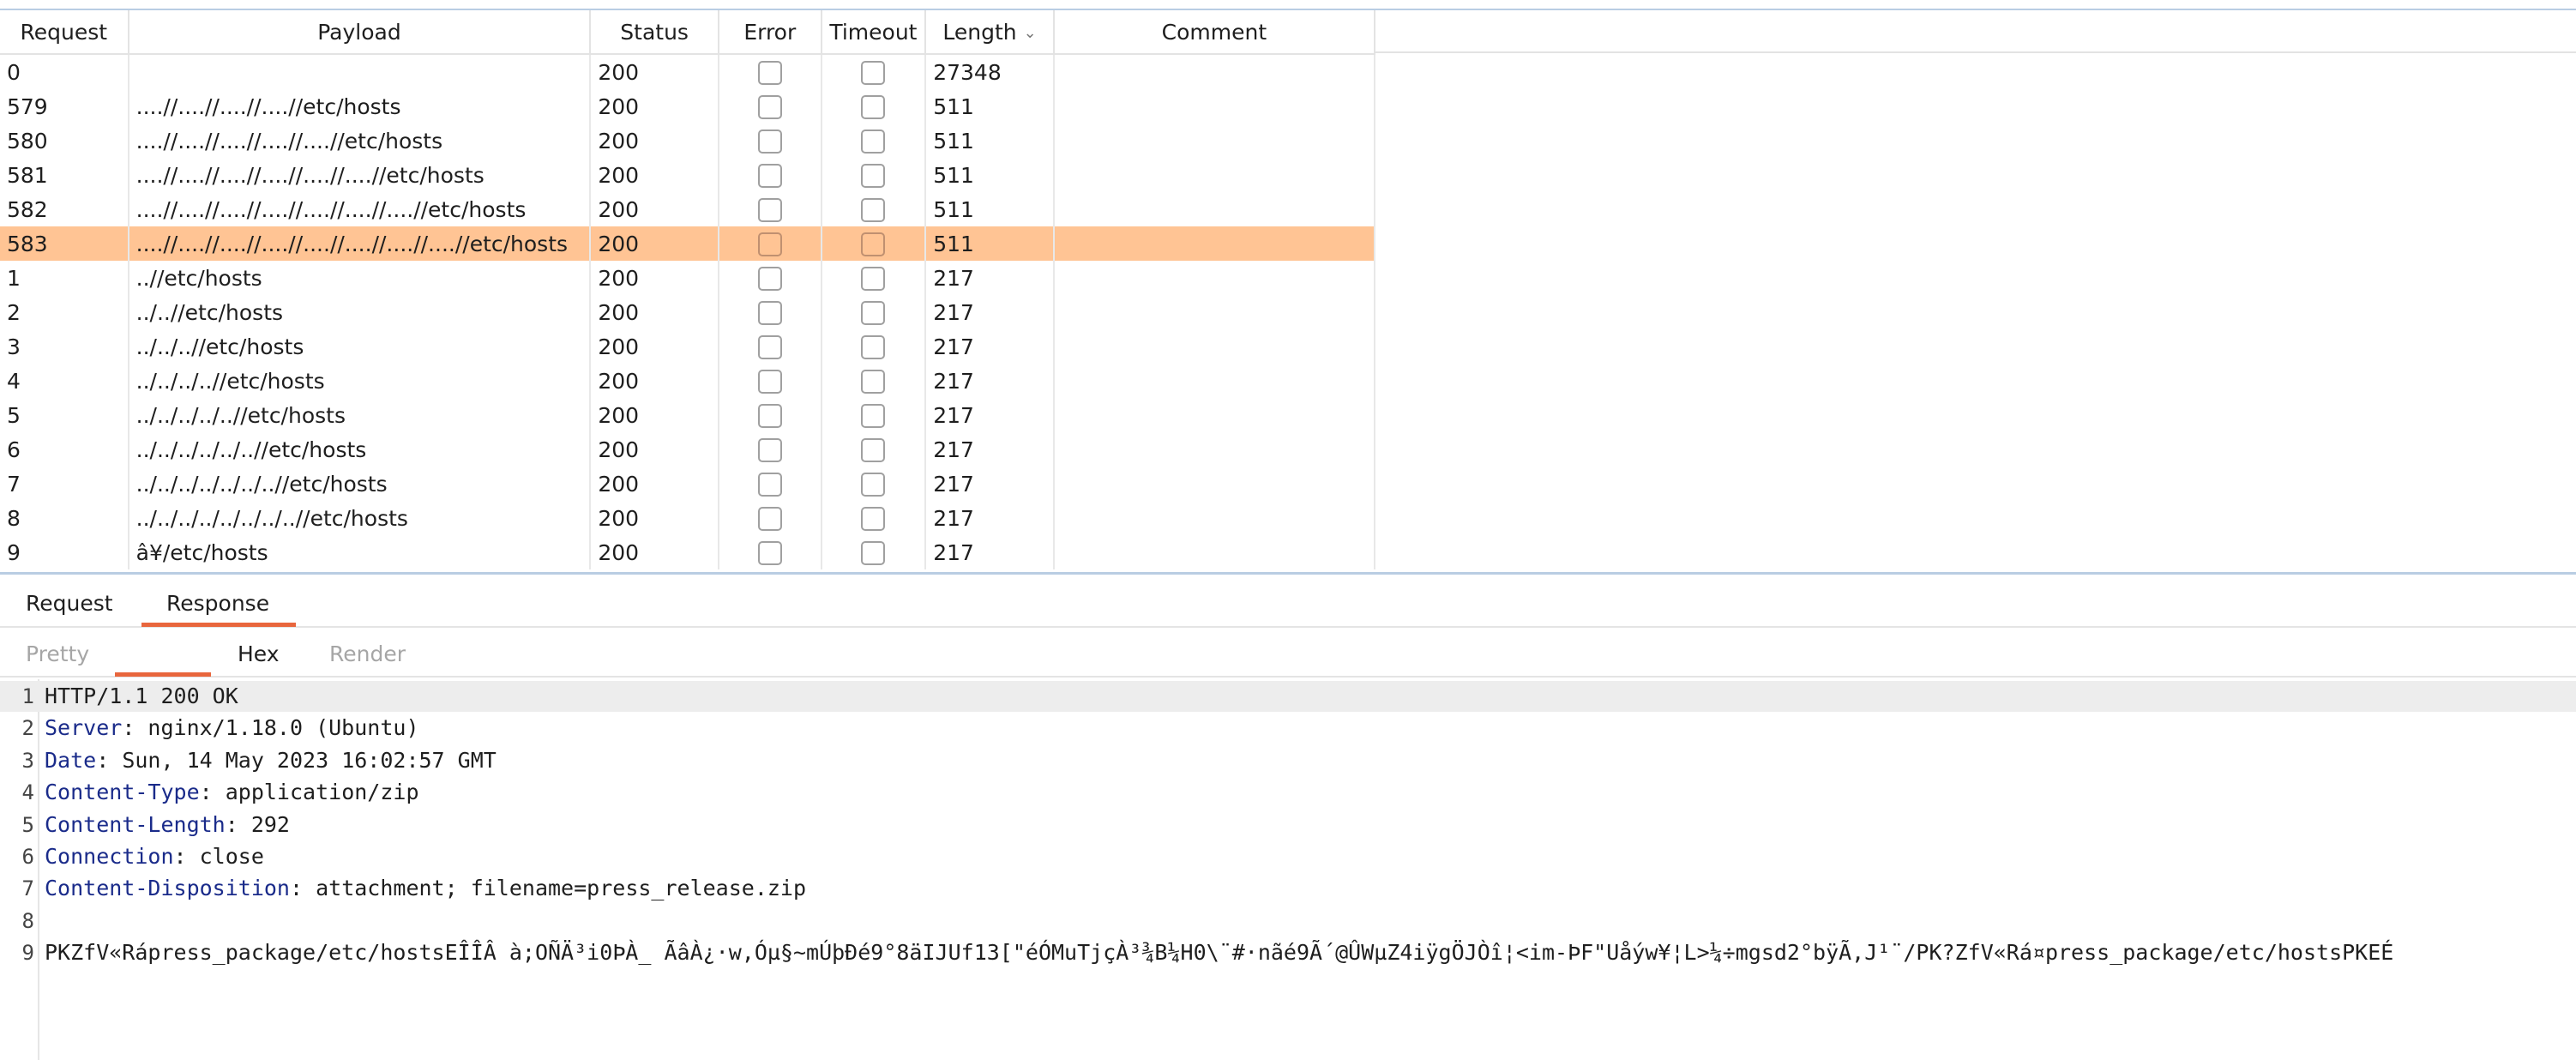 The height and width of the screenshot is (1060, 2576). I want to click on cell-payload, so click(360, 71).